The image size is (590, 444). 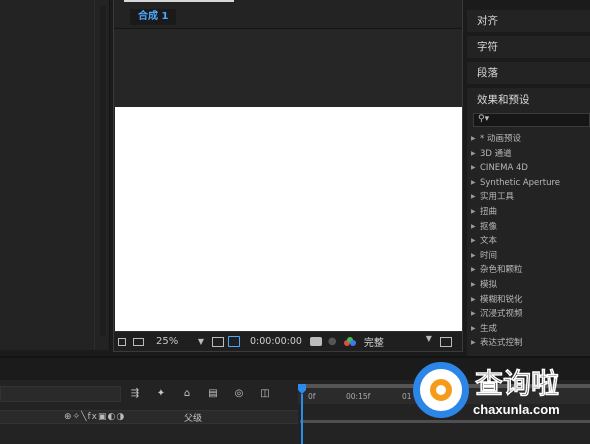 I want to click on ruler-tick: 00:15f, so click(x=358, y=396).